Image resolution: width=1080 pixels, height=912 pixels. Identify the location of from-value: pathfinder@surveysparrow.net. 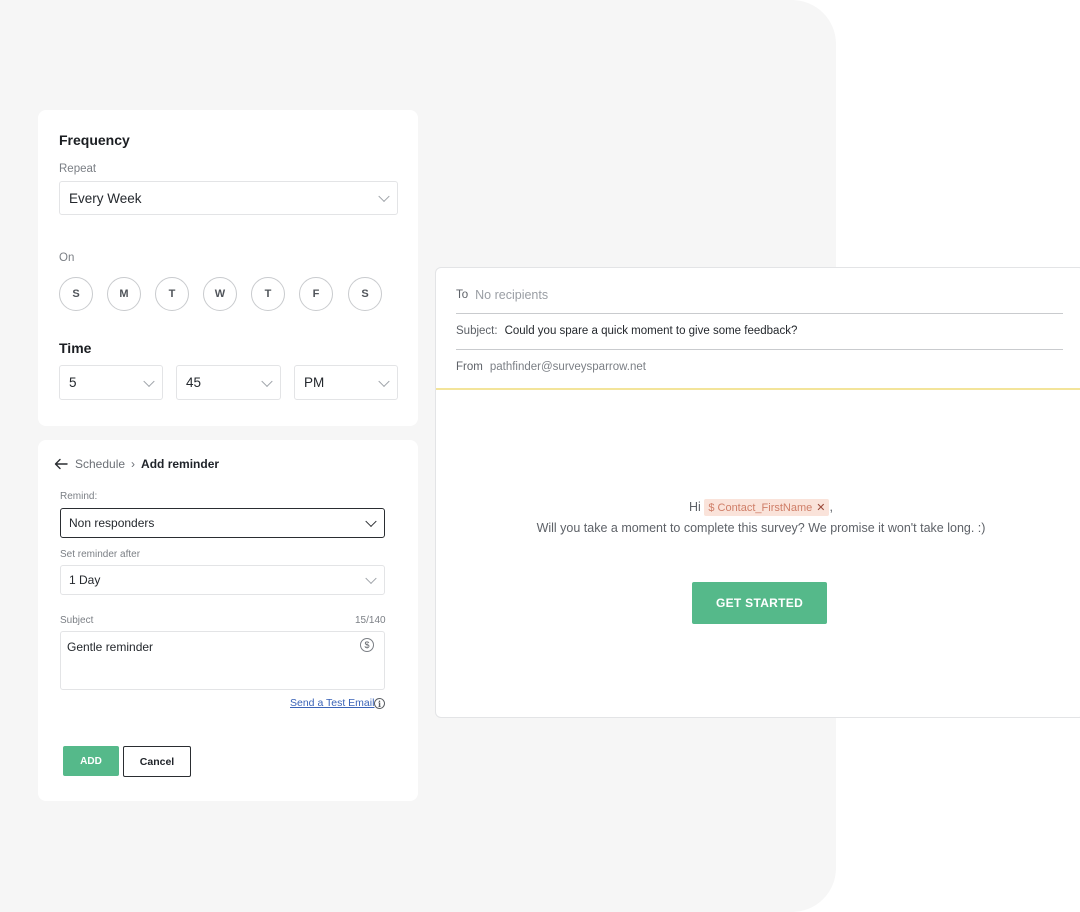
(567, 367).